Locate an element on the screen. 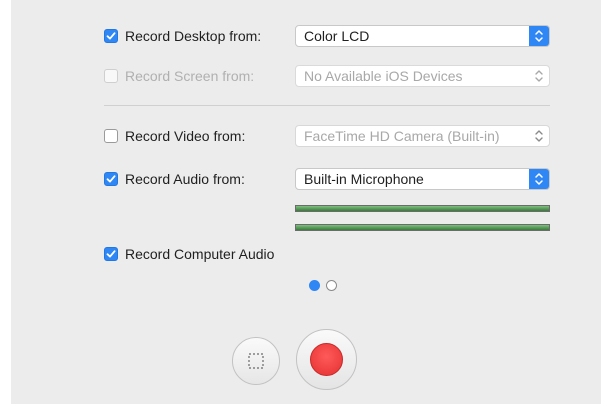 The width and height of the screenshot is (613, 404). record-desktop-row: Record Desktop from: is located at coordinates (182, 36).